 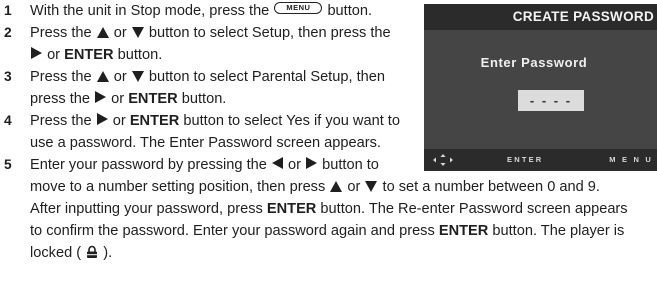 I want to click on password-field: - - - -, so click(x=551, y=100).